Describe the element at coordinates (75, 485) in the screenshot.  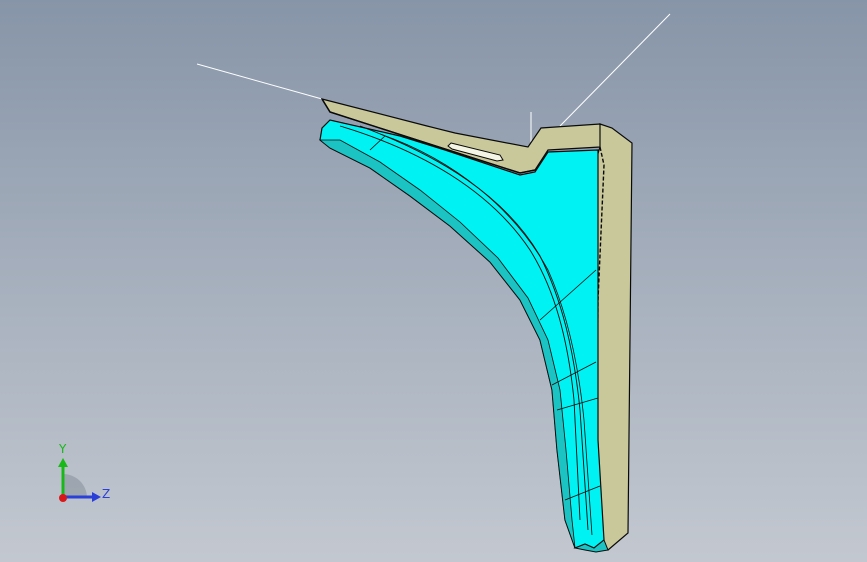
I see `triad-xz-plane-icon` at that location.